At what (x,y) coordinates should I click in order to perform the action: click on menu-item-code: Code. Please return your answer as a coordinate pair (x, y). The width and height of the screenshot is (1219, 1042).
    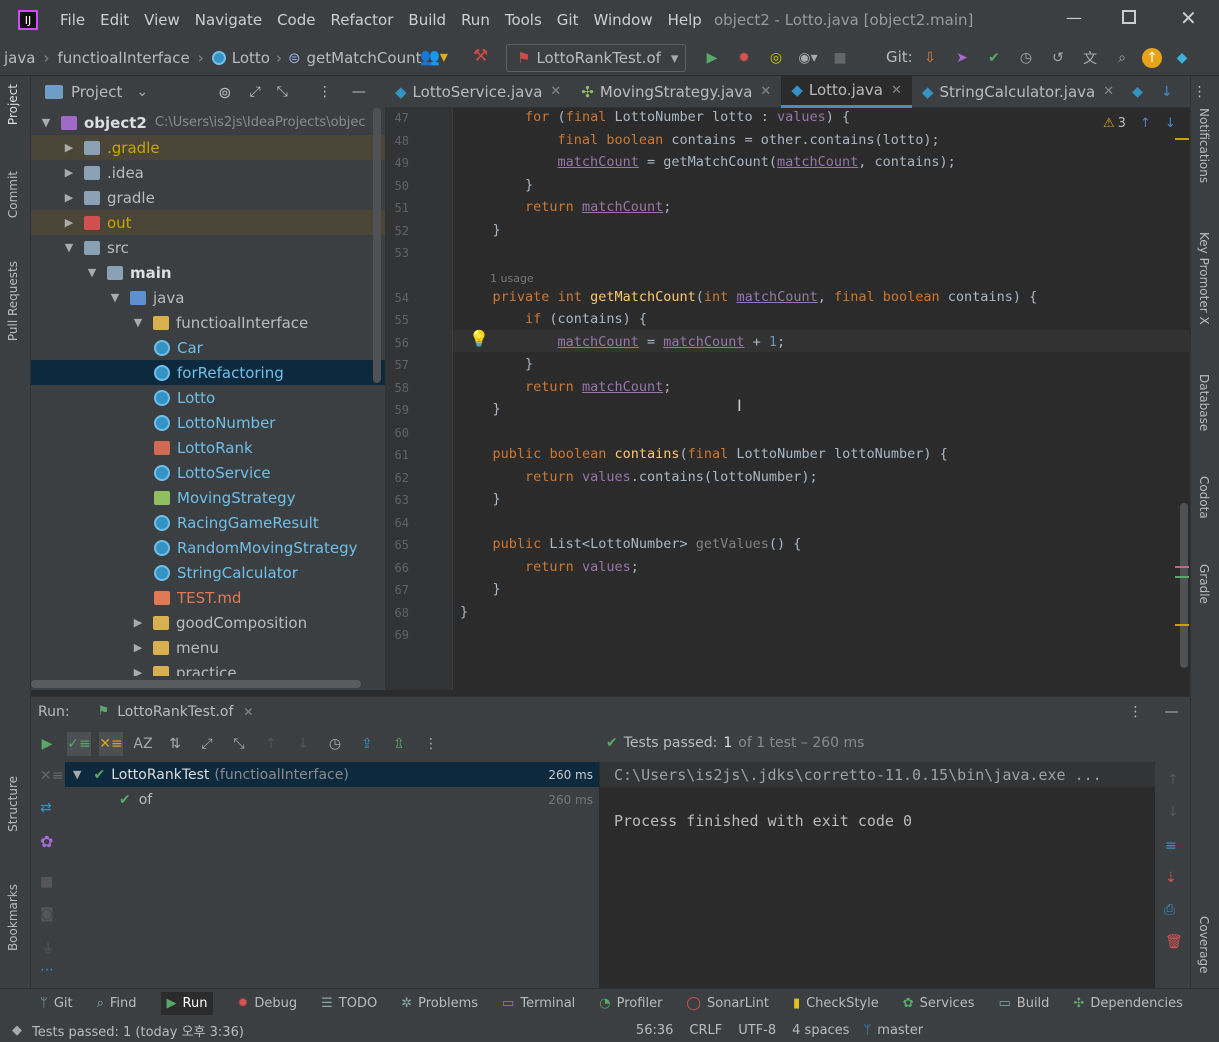
    Looking at the image, I should click on (296, 20).